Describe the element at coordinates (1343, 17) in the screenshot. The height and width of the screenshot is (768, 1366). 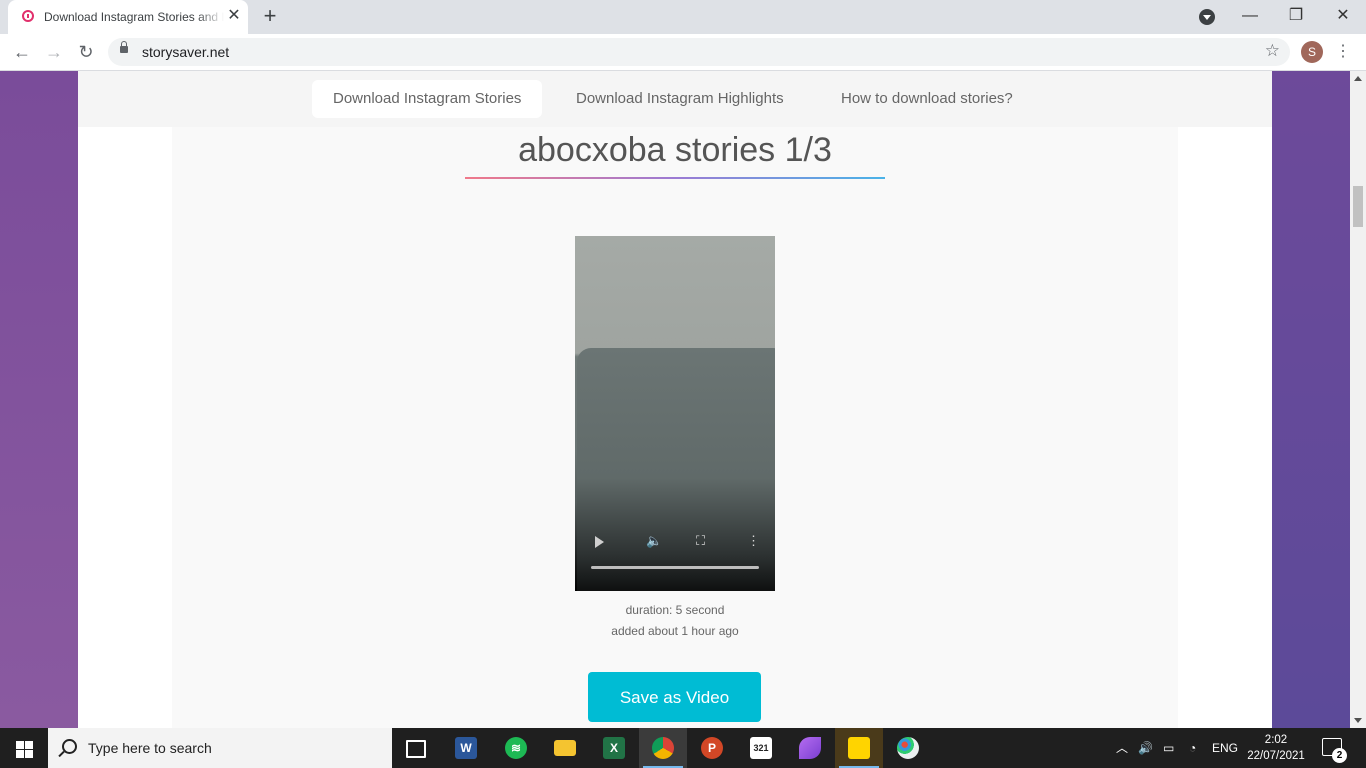
I see `close-window-button: ✕` at that location.